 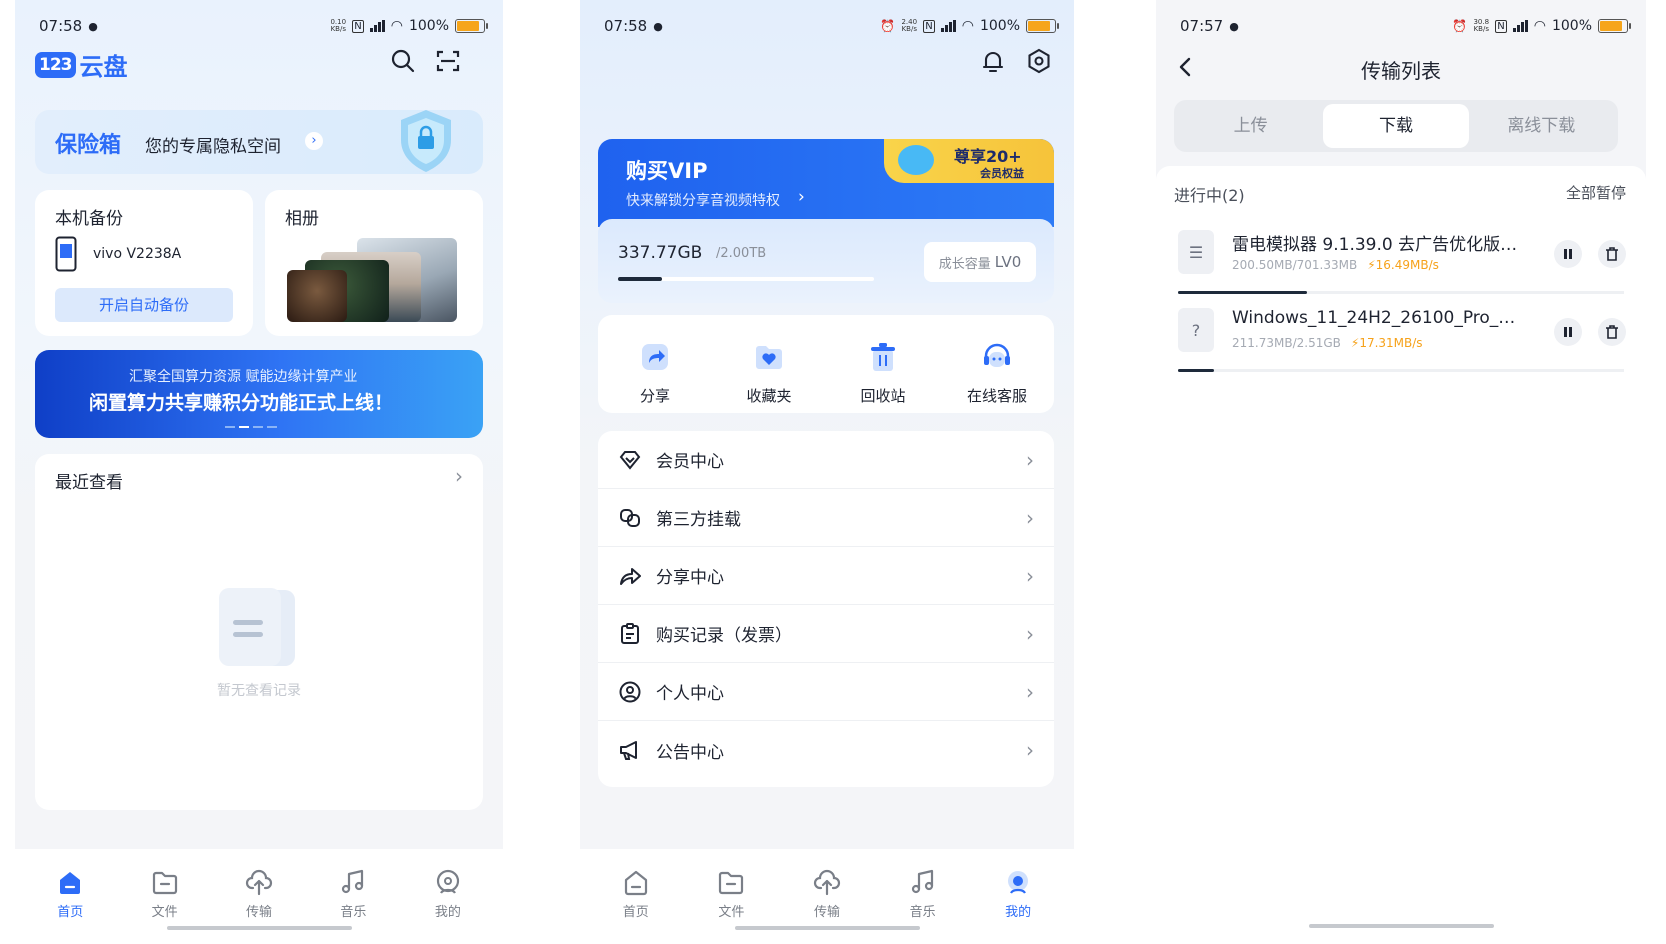 What do you see at coordinates (826, 183) in the screenshot?
I see `vip-card: 购买VIP 快来解锁分享音视频特权 › 尊享20+ 会员权益` at bounding box center [826, 183].